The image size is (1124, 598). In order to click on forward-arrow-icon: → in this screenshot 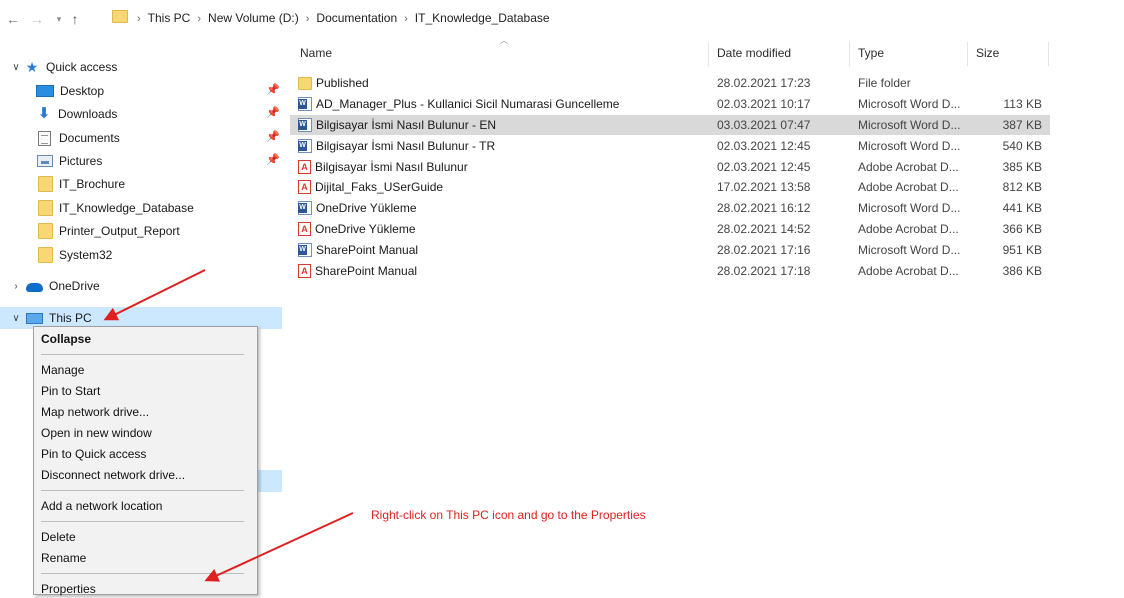, I will do `click(37, 19)`.